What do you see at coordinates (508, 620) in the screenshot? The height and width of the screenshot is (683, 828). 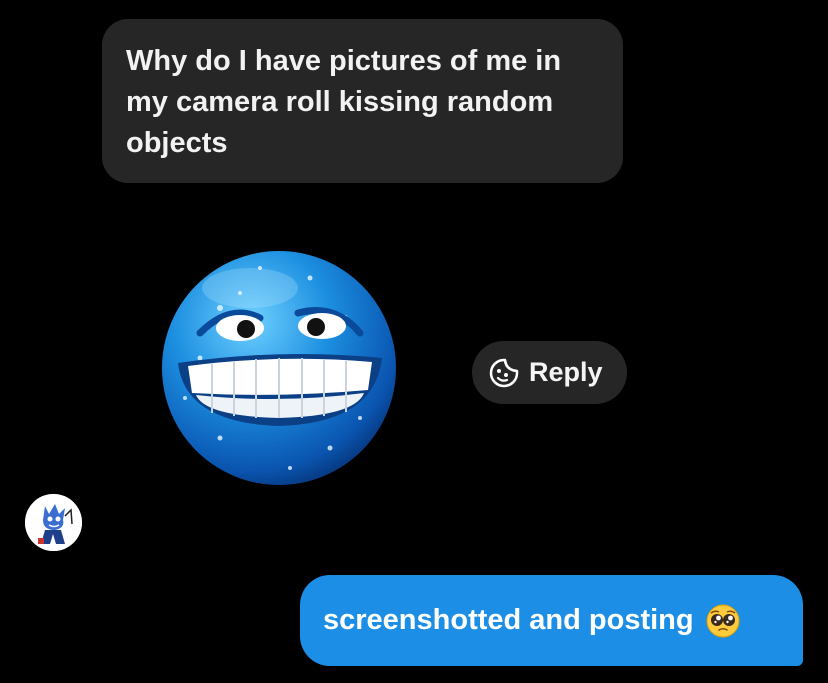 I see `sent-message-text: screenshotted and posting` at bounding box center [508, 620].